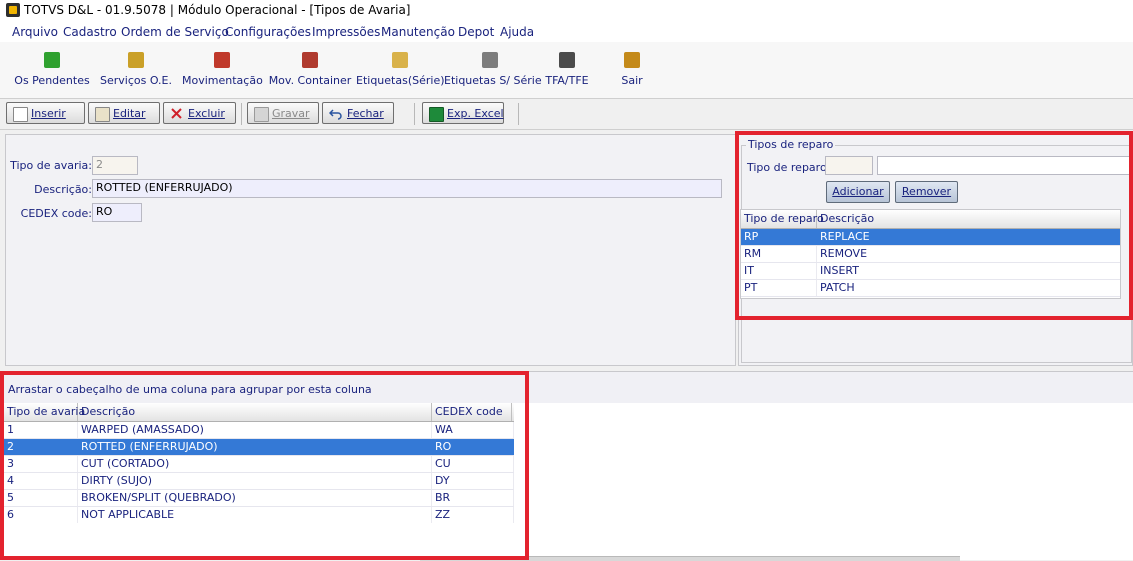  I want to click on reparo-row: IT INSERT, so click(930, 271).